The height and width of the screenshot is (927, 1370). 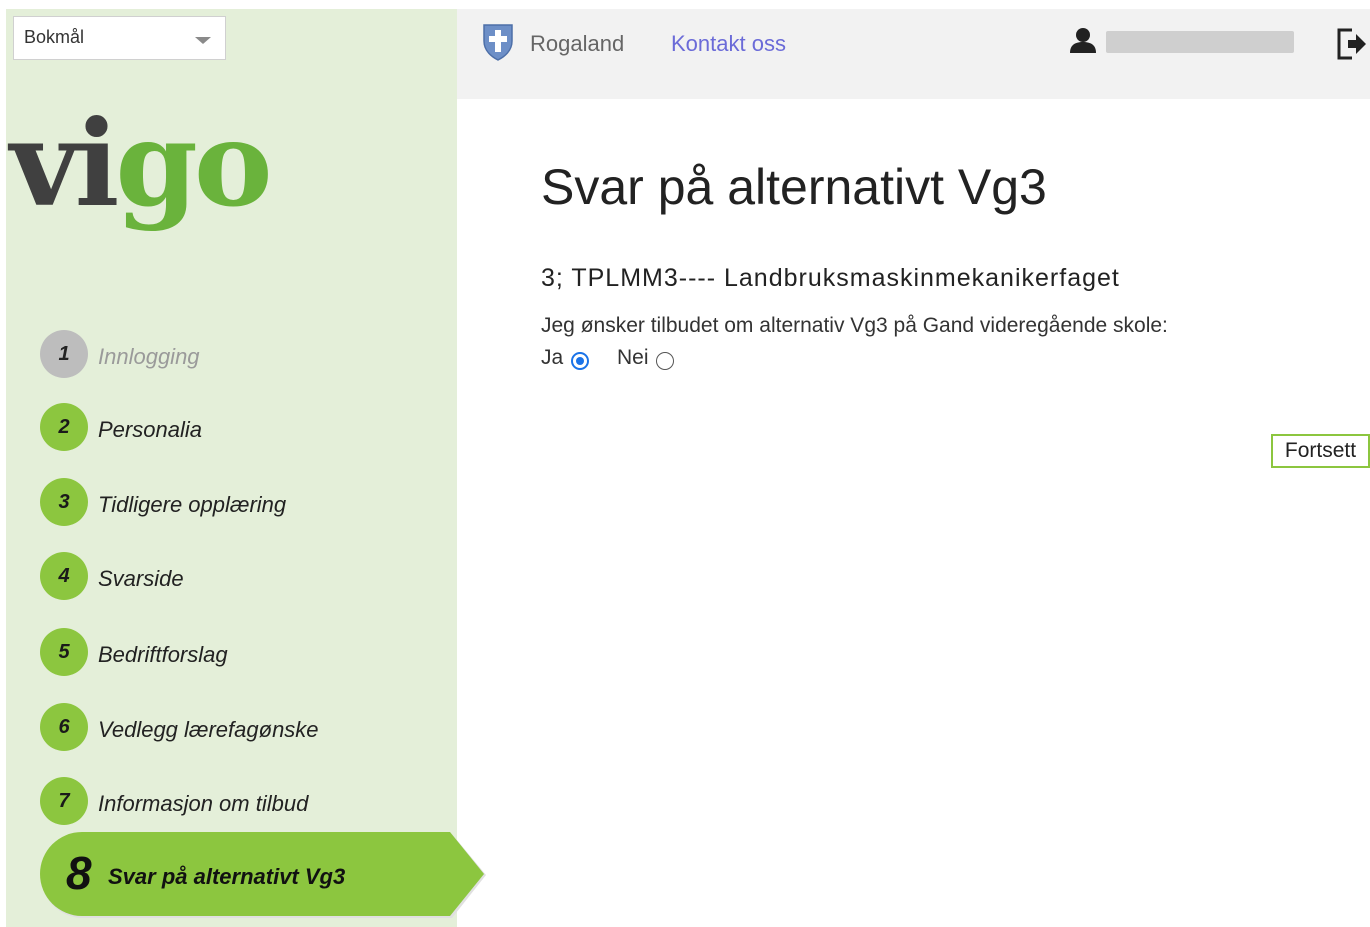 I want to click on county-name: Rogaland, so click(x=577, y=43).